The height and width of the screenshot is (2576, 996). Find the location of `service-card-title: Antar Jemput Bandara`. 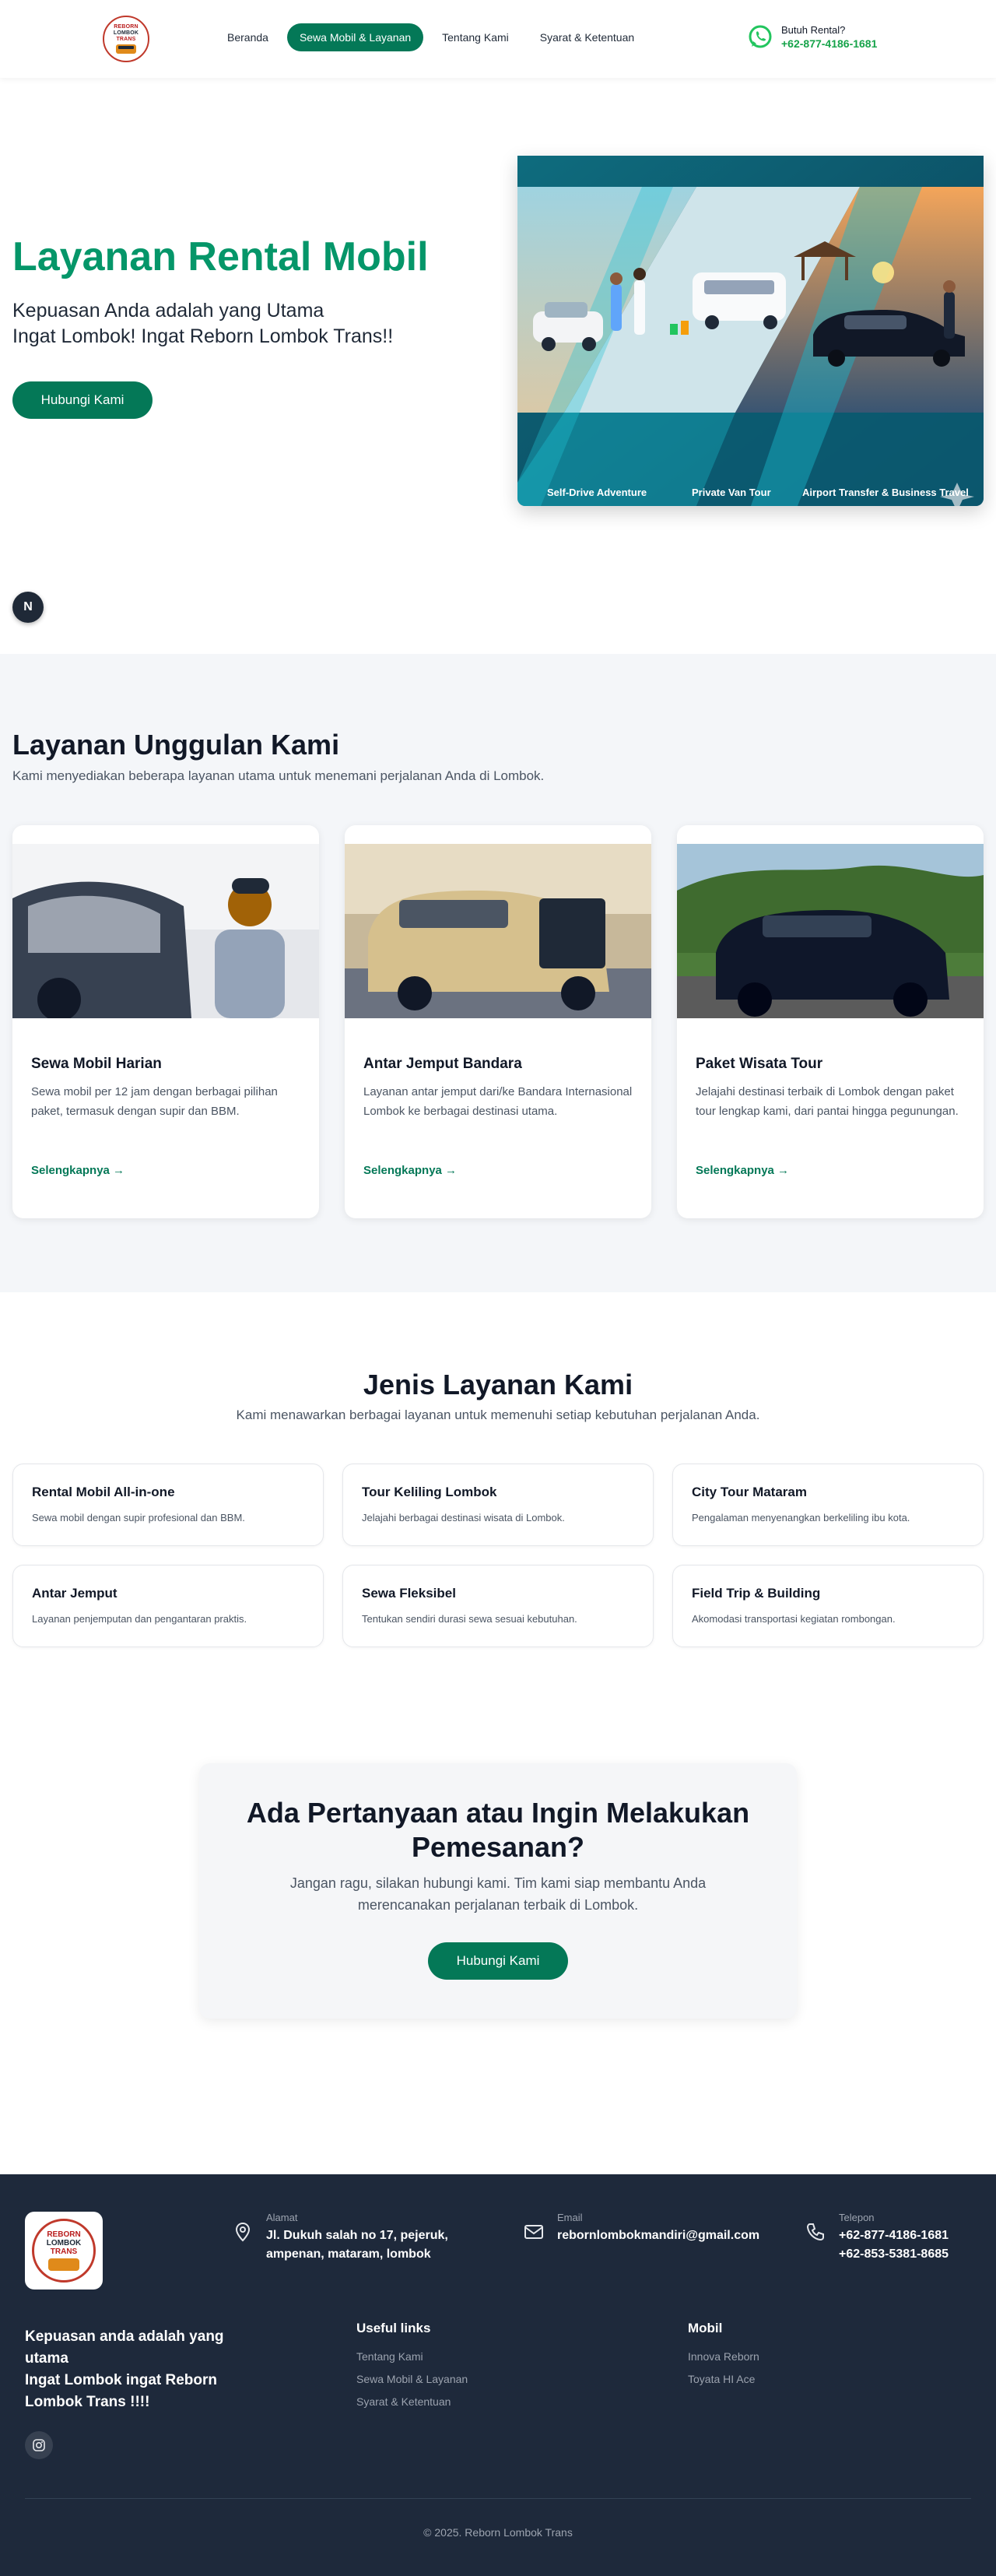

service-card-title: Antar Jemput Bandara is located at coordinates (442, 1064).